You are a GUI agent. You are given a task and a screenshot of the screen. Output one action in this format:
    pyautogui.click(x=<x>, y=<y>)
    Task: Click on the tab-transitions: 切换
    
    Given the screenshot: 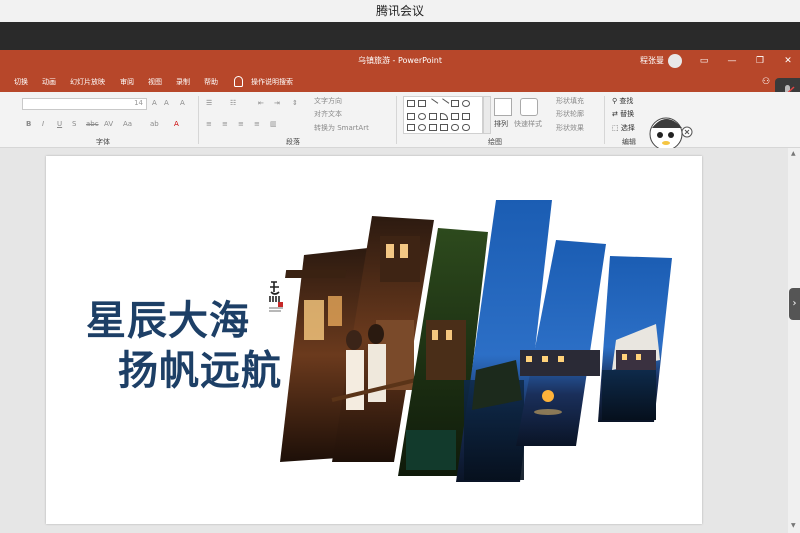 What is the action you would take?
    pyautogui.click(x=21, y=82)
    